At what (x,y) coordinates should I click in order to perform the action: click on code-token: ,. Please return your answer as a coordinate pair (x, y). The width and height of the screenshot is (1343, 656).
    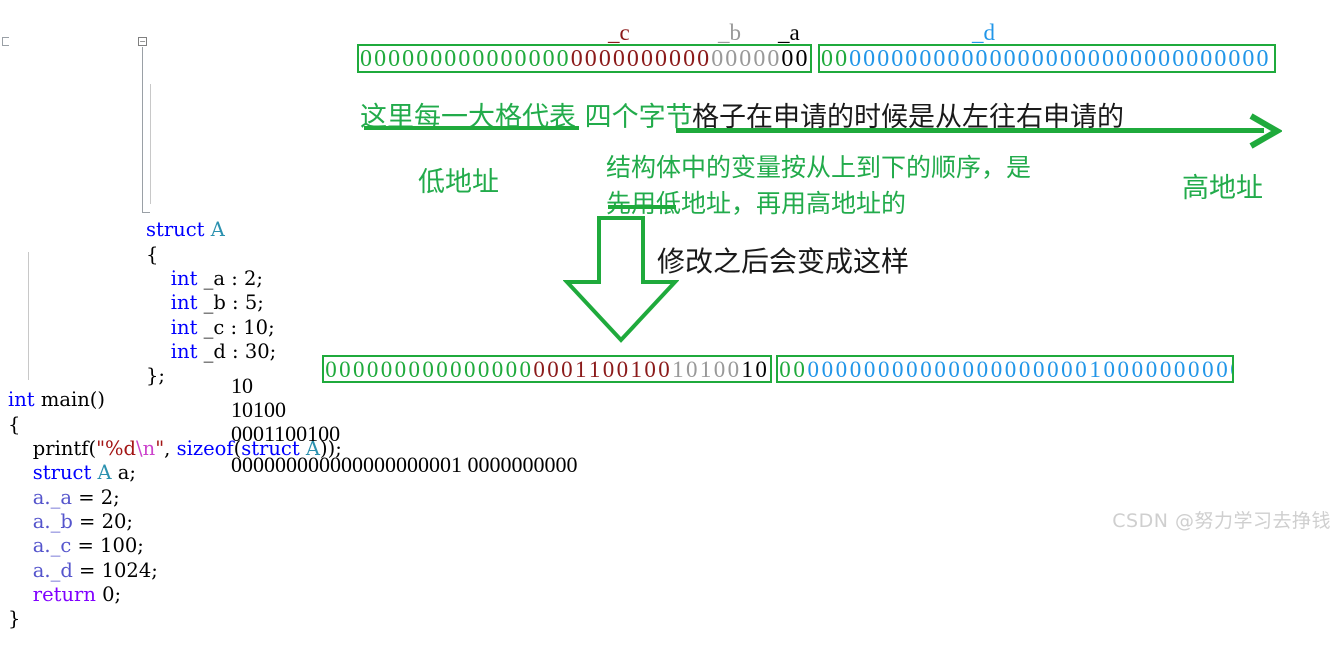
    Looking at the image, I should click on (170, 449).